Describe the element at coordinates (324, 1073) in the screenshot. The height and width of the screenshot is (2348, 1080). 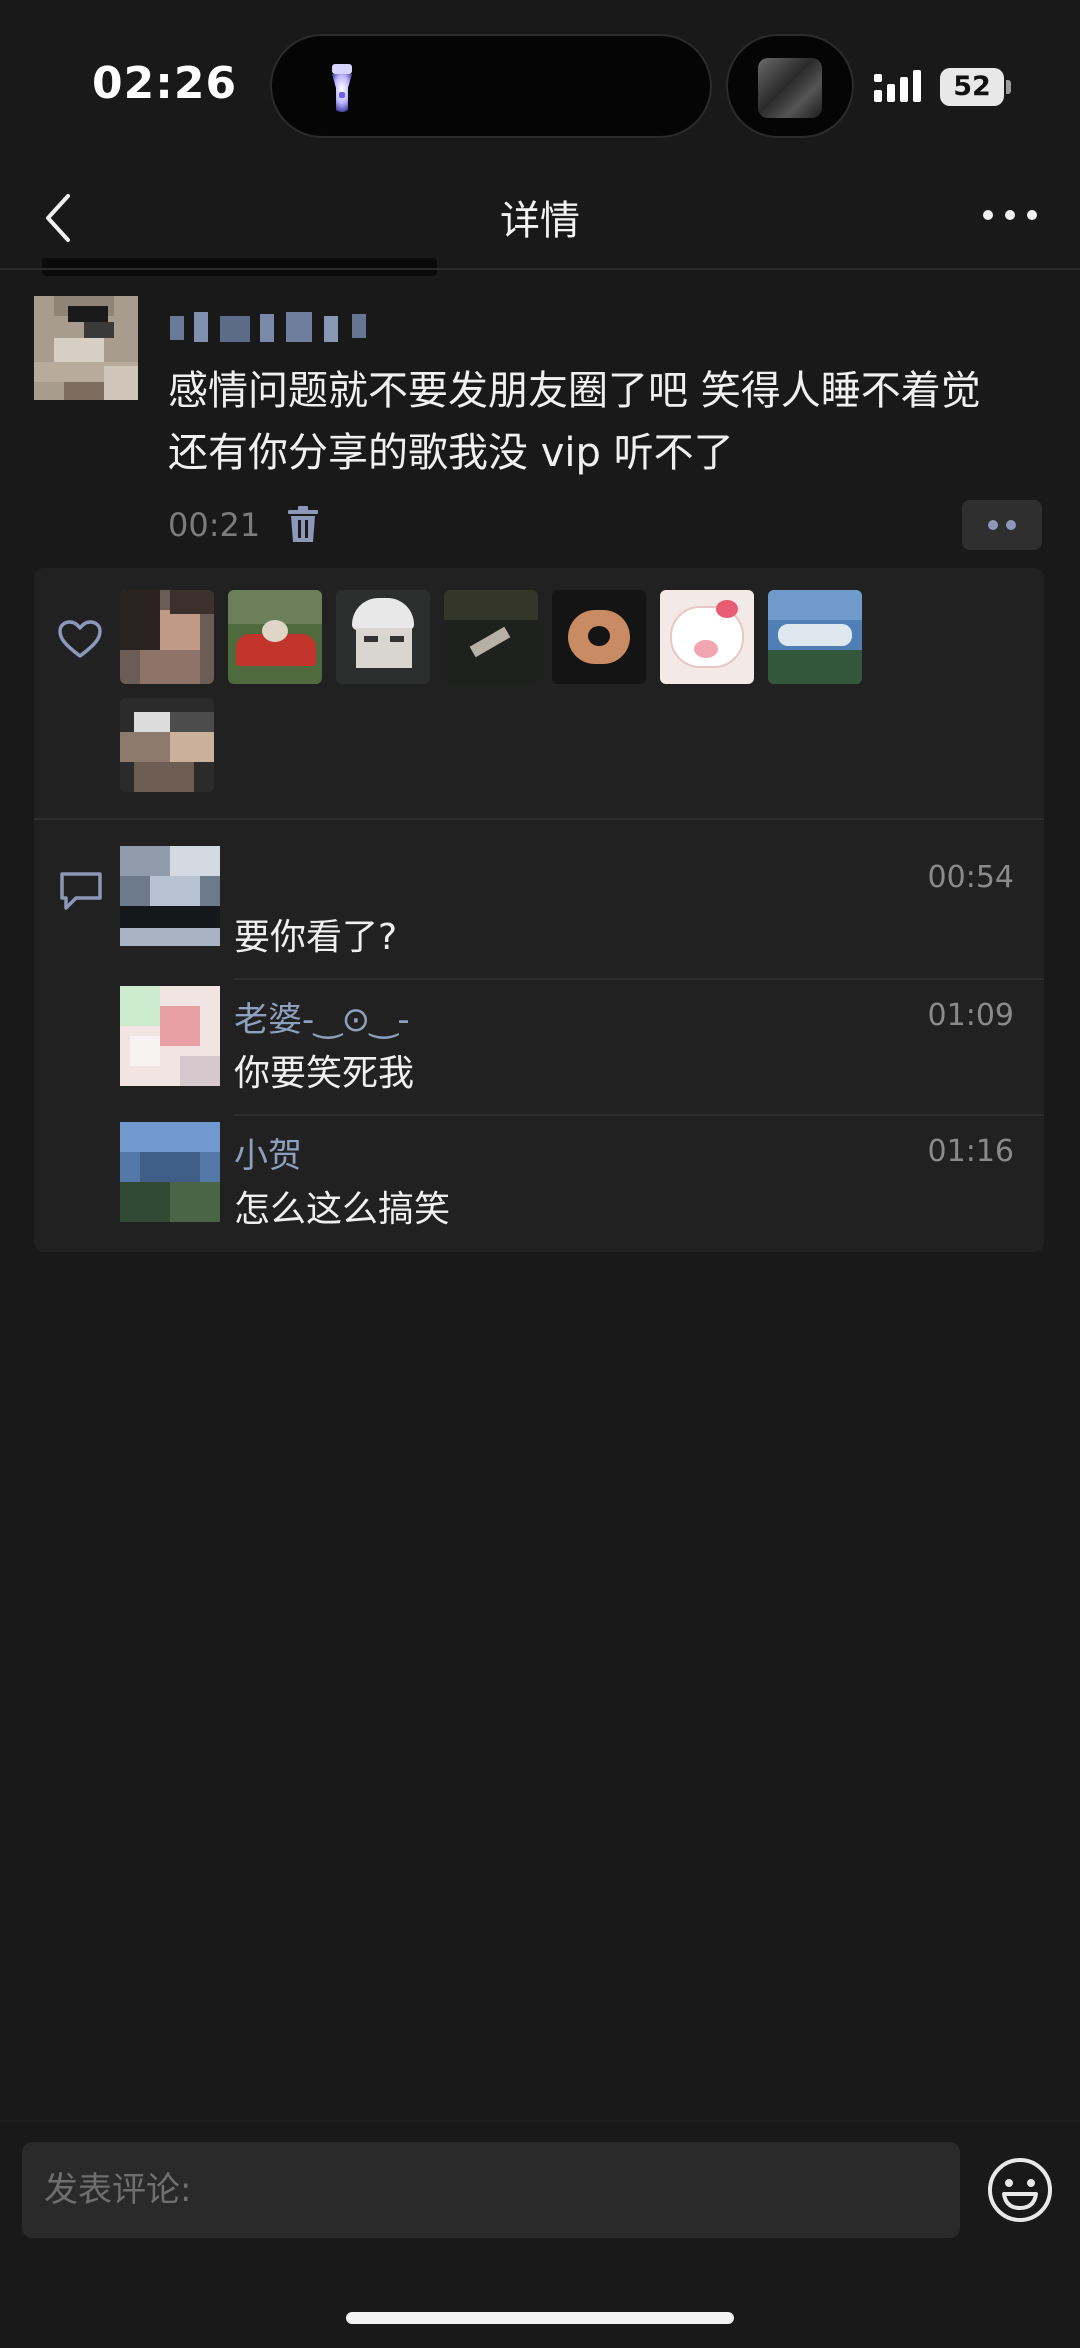
I see `comment-text: 你要笑死我` at that location.